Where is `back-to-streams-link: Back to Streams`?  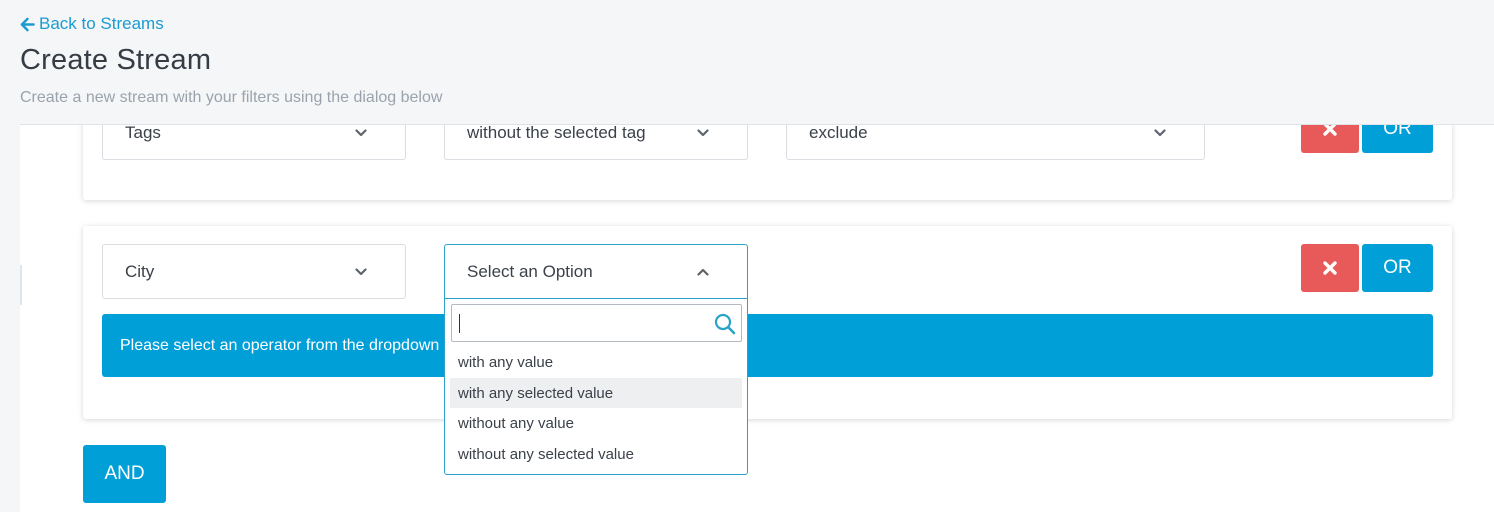 back-to-streams-link: Back to Streams is located at coordinates (92, 24).